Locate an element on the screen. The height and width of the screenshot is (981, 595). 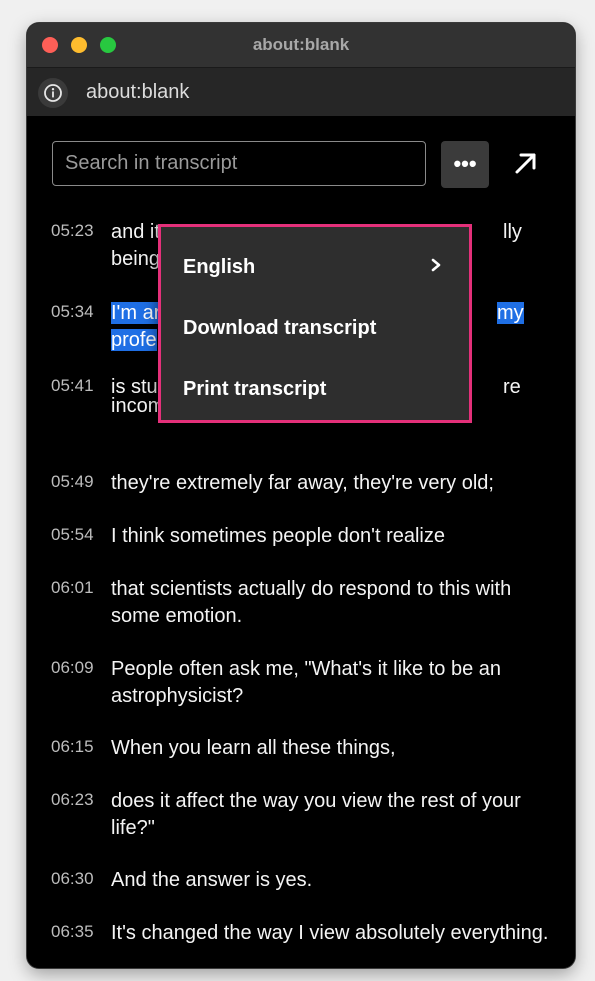
timestamp: 05:41 is located at coordinates (72, 386).